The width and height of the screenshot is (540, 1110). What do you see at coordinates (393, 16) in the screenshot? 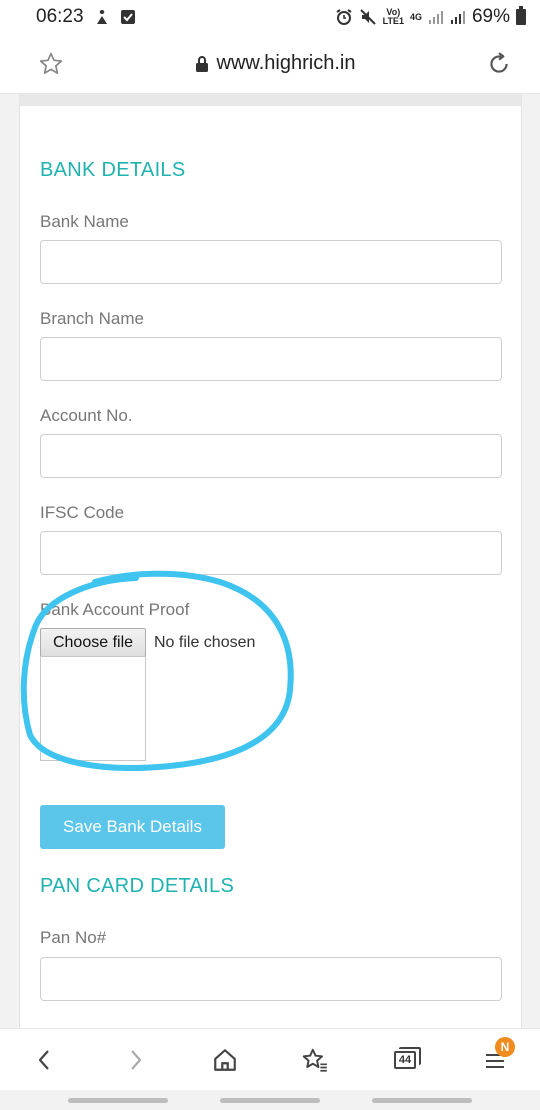
I see `volte-indicator: Vo) LTE1` at bounding box center [393, 16].